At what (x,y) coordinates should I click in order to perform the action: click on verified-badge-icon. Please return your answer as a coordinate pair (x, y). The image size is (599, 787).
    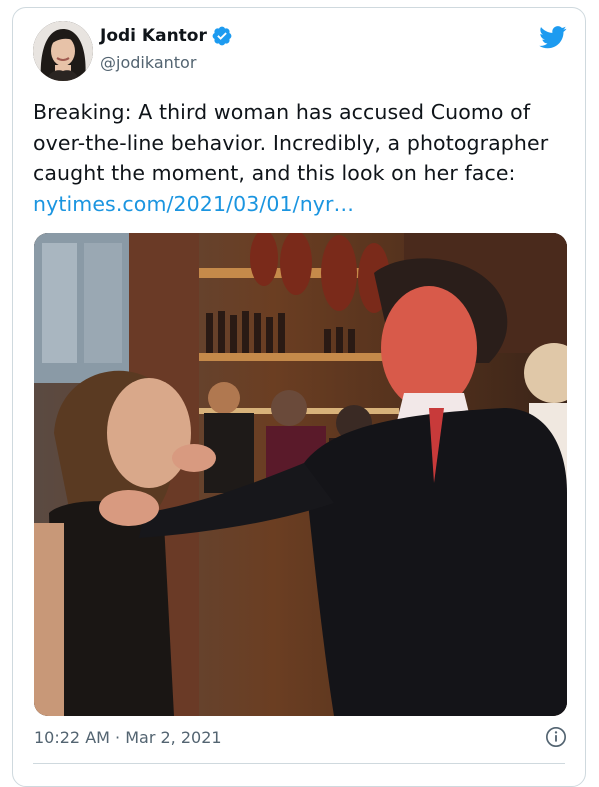
    Looking at the image, I should click on (222, 36).